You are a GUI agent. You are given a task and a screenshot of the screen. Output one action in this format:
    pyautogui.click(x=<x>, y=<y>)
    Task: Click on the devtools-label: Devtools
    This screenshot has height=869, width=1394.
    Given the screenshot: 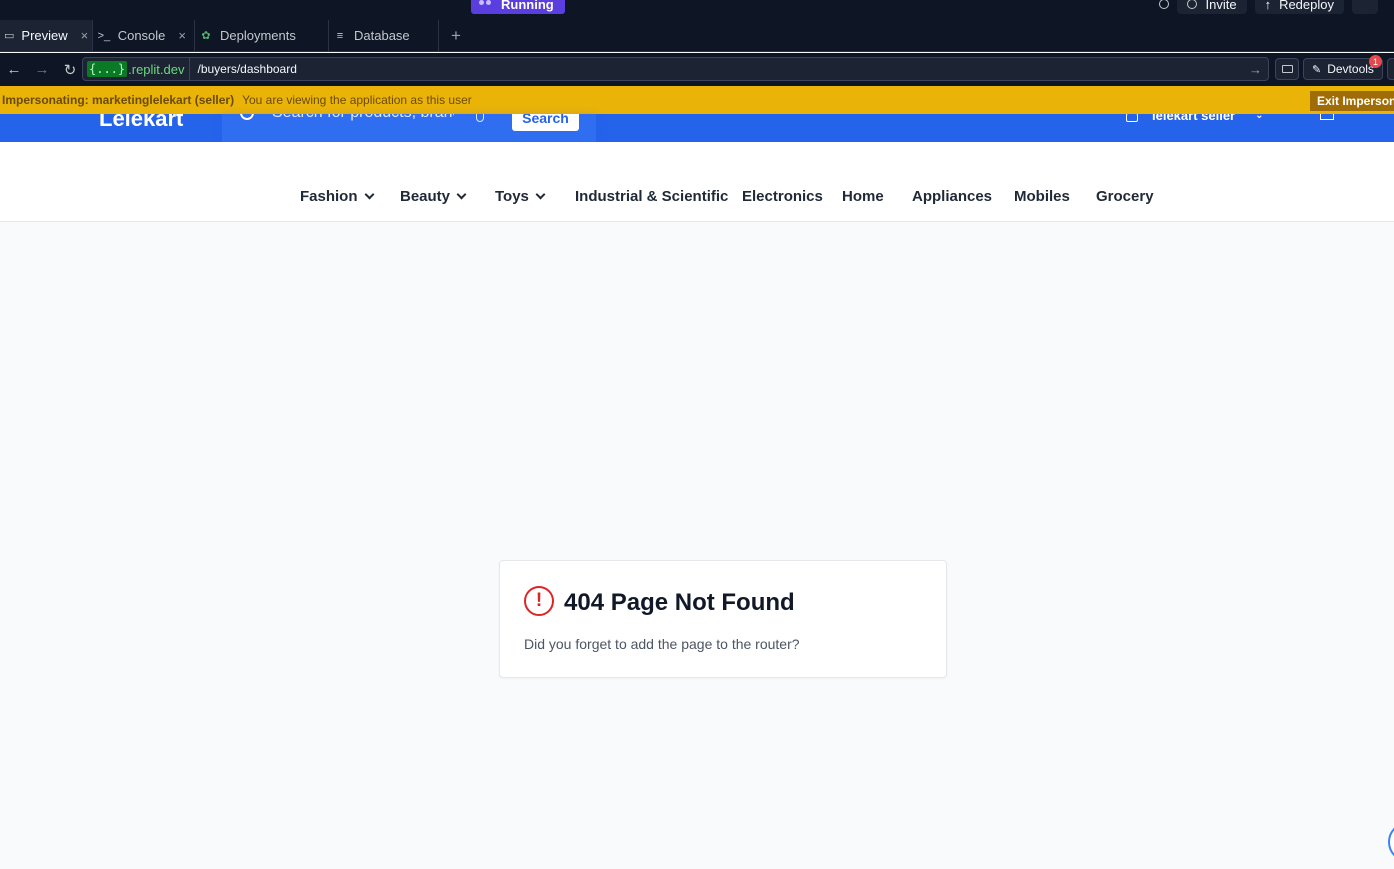 What is the action you would take?
    pyautogui.click(x=1350, y=69)
    